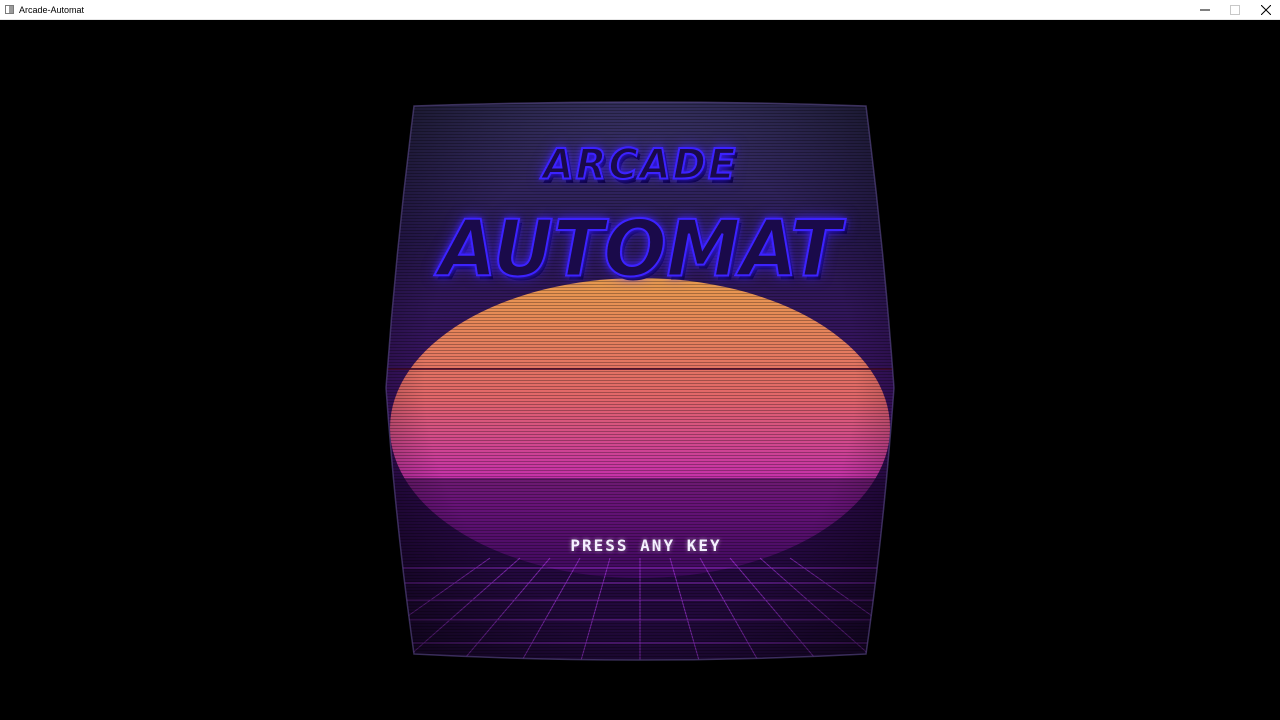 This screenshot has width=1280, height=720. I want to click on close-icon, so click(1266, 10).